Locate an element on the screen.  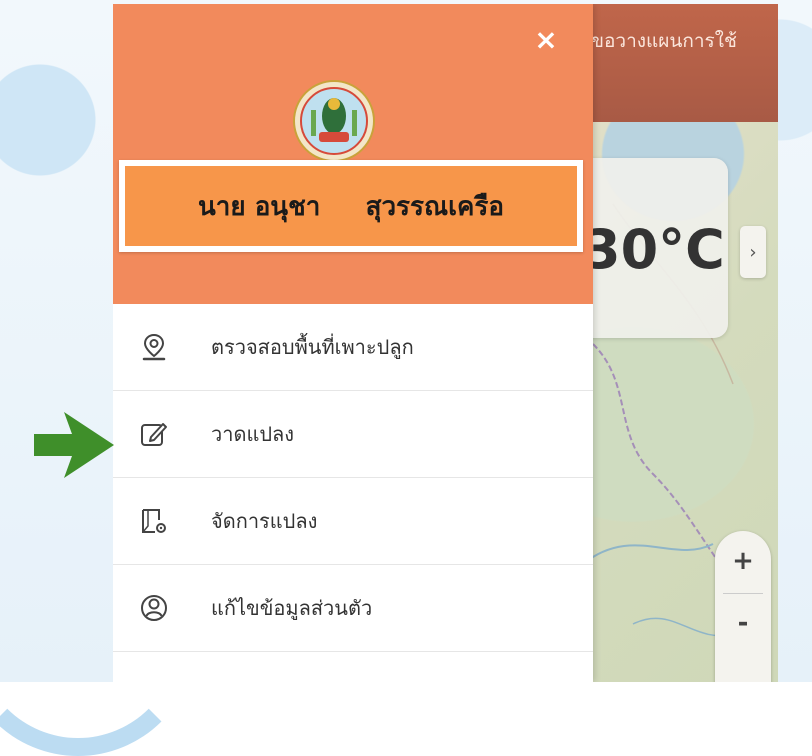
menu-item-edit-profile: แก้ไขข้อมูลส่วนตัว is located at coordinates (353, 608).